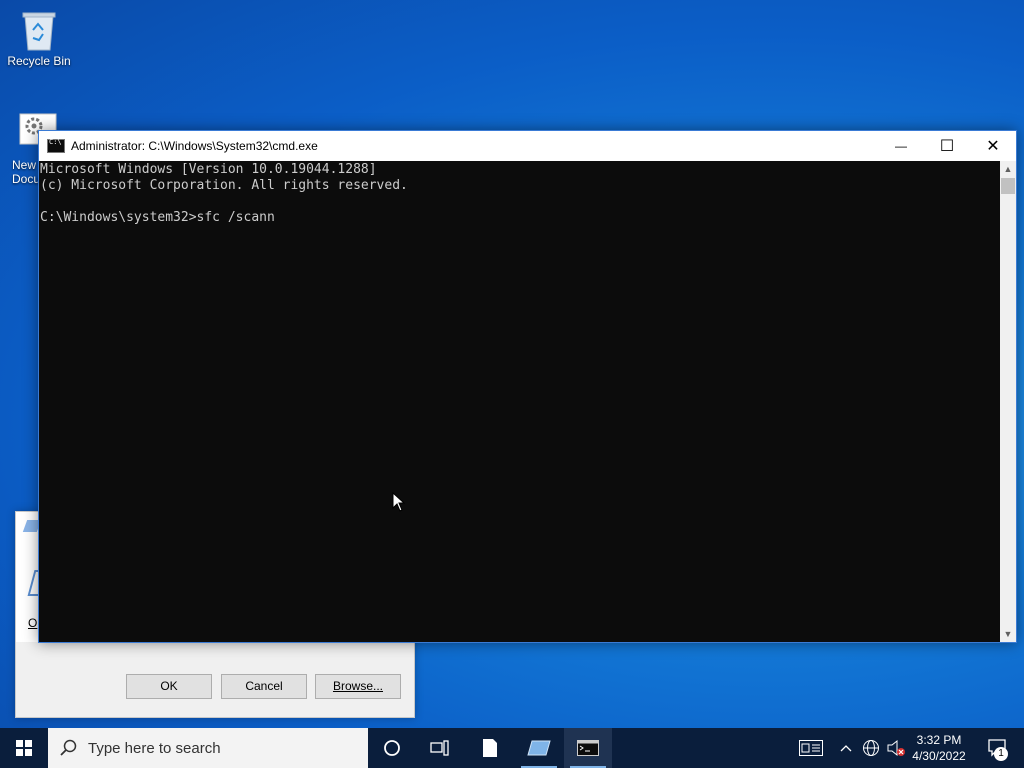 Image resolution: width=1024 pixels, height=768 pixels. I want to click on new-document-label: New Docu, so click(25, 172).